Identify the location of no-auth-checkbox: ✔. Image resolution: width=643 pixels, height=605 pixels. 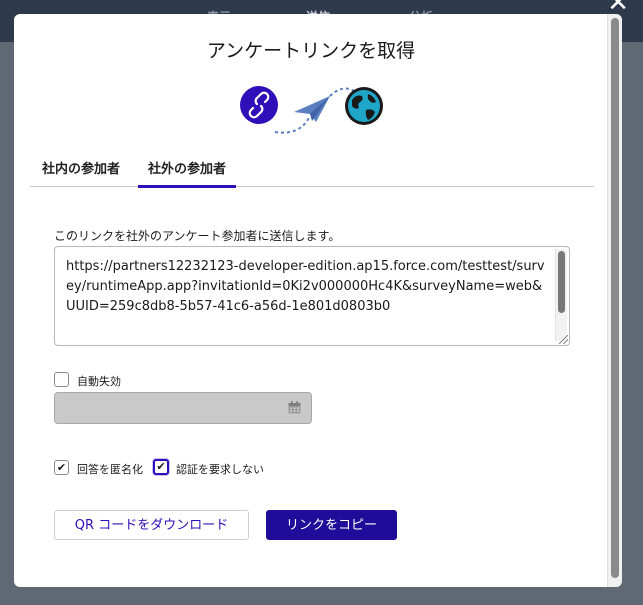
(161, 467).